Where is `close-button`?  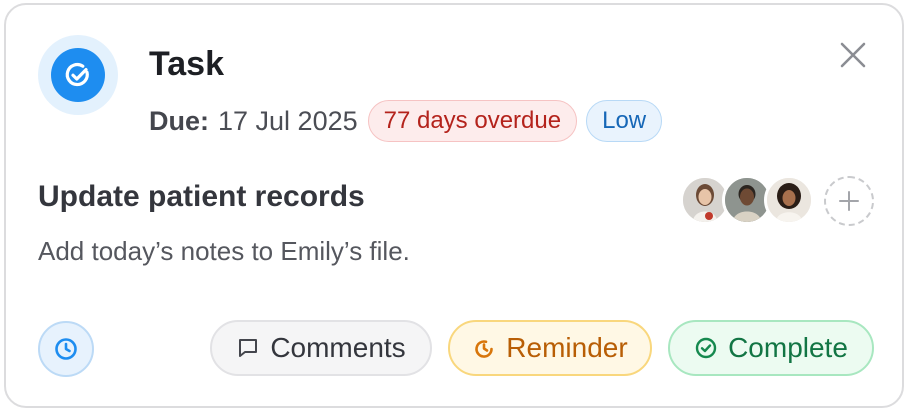
close-button is located at coordinates (853, 55).